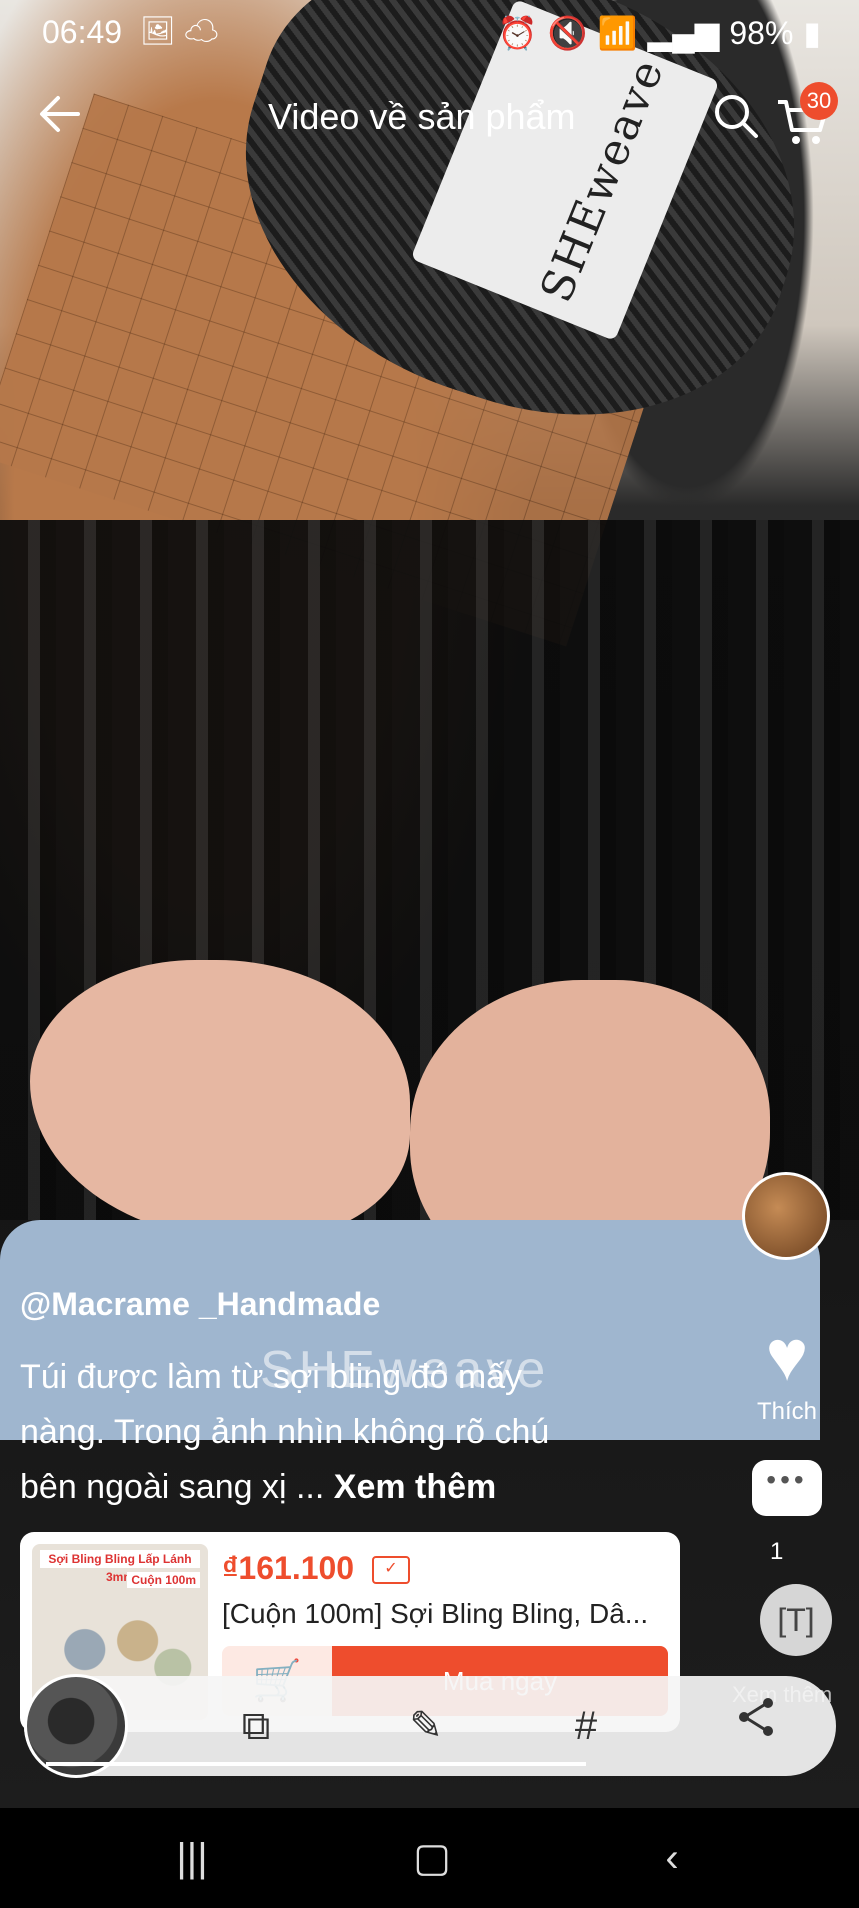  I want to click on chevron-left-icon: ‹, so click(672, 1858).